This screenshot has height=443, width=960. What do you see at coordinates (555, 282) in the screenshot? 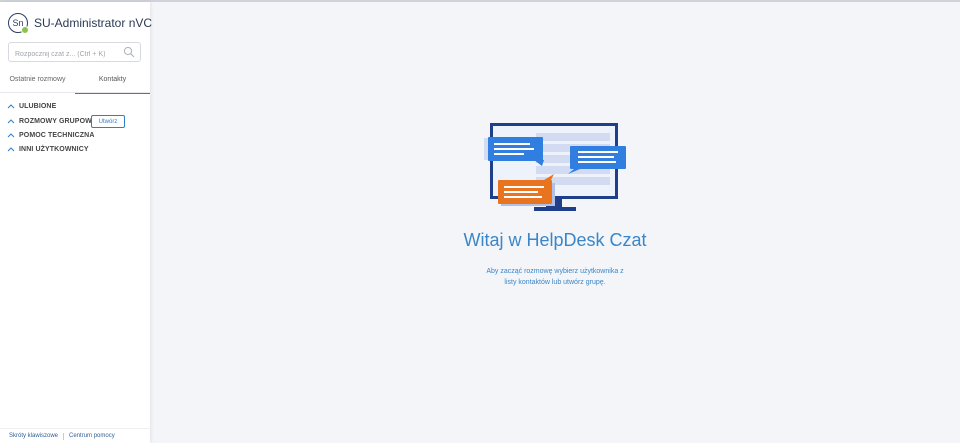
I see `welcome-text-line: listy kontaktów lub utwórz grupę.` at bounding box center [555, 282].